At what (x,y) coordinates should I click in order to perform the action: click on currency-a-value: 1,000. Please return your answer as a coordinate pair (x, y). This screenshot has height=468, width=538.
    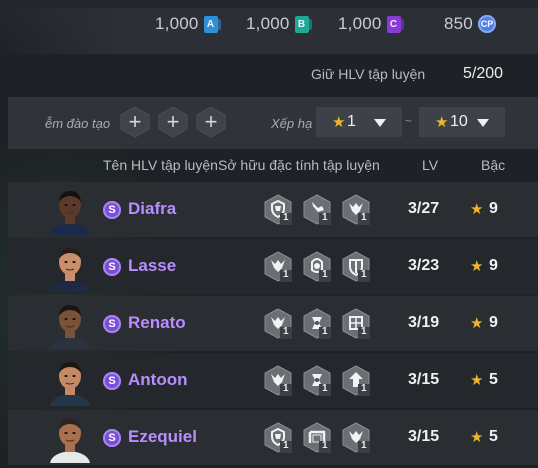
    Looking at the image, I should click on (177, 23).